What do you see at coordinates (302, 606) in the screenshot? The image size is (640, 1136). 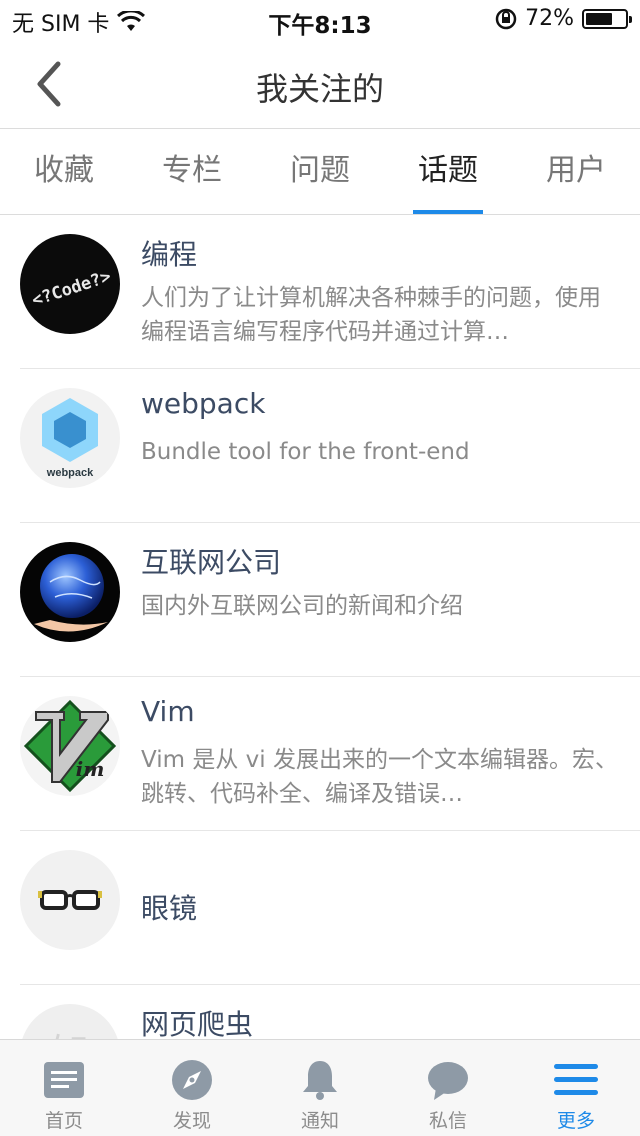 I see `topic-description: 国内外互联网公司的新闻和介绍` at bounding box center [302, 606].